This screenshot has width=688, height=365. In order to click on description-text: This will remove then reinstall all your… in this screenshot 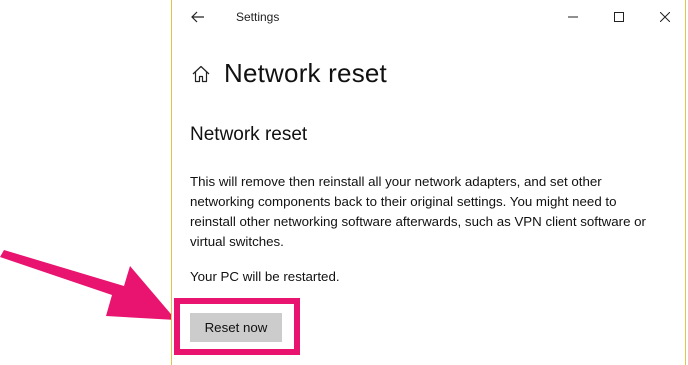, I will do `click(418, 211)`.